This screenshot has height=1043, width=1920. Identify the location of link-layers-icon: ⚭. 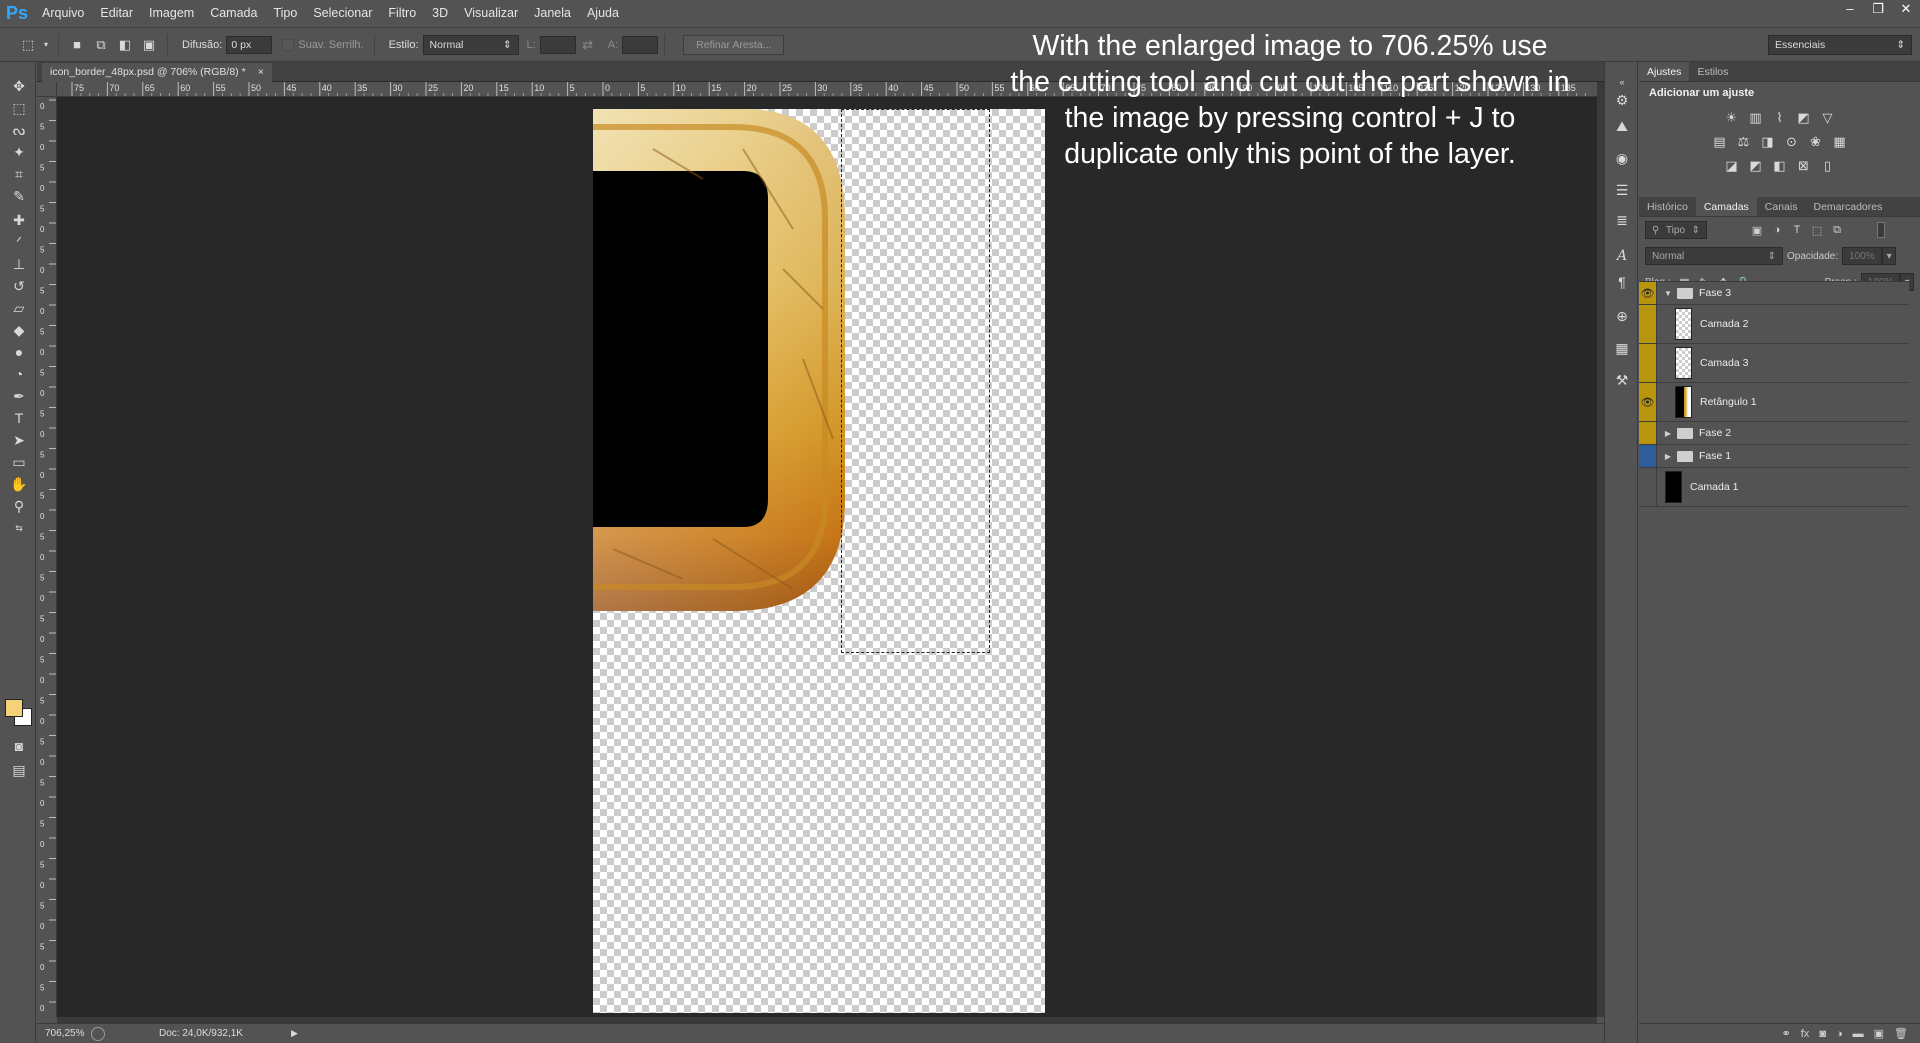
(1786, 1033).